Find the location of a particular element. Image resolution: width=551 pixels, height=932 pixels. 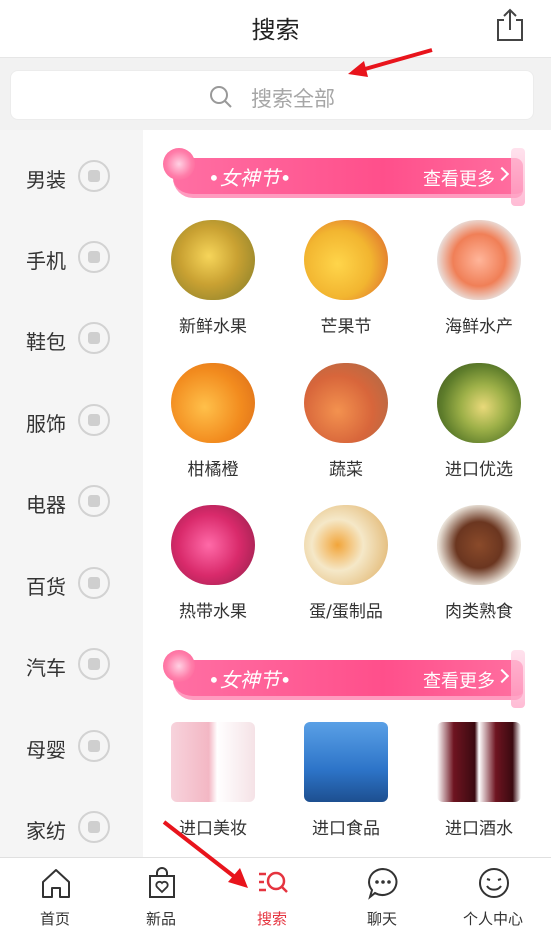

search-area: 搜索全部 is located at coordinates (275, 94).